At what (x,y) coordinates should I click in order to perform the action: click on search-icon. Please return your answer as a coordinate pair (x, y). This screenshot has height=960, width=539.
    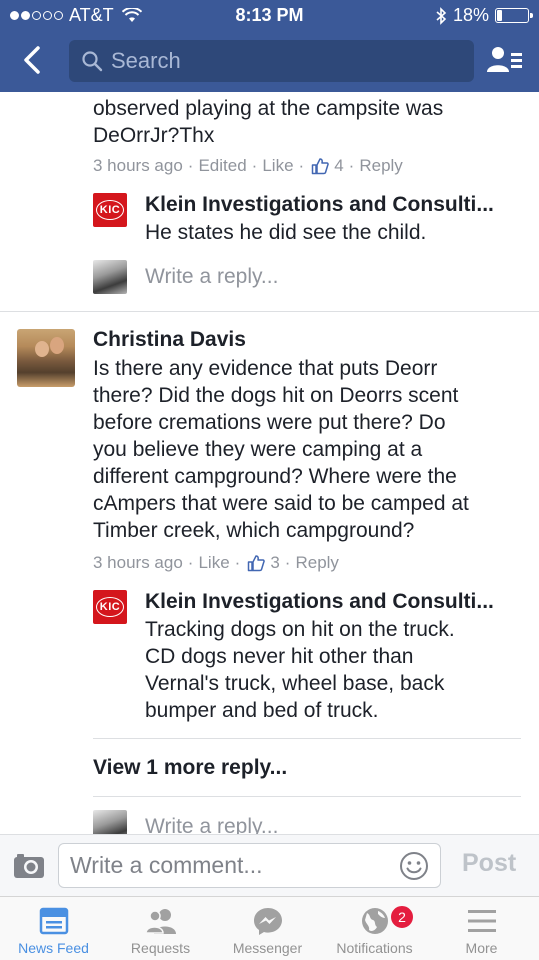
    Looking at the image, I should click on (92, 61).